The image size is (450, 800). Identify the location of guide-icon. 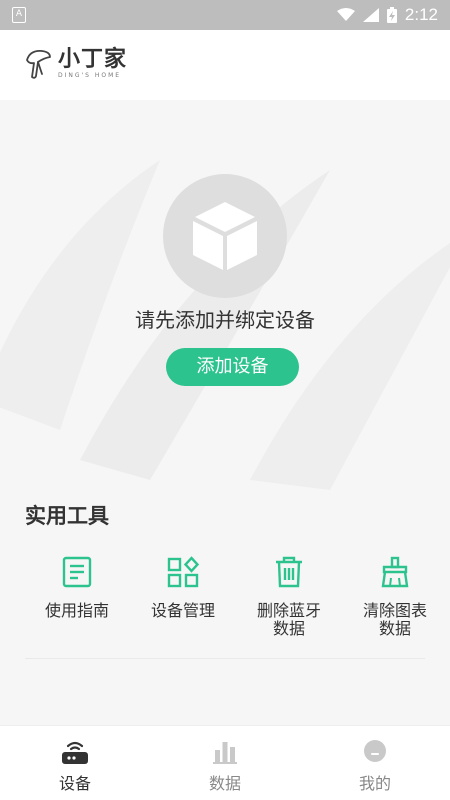
(77, 572).